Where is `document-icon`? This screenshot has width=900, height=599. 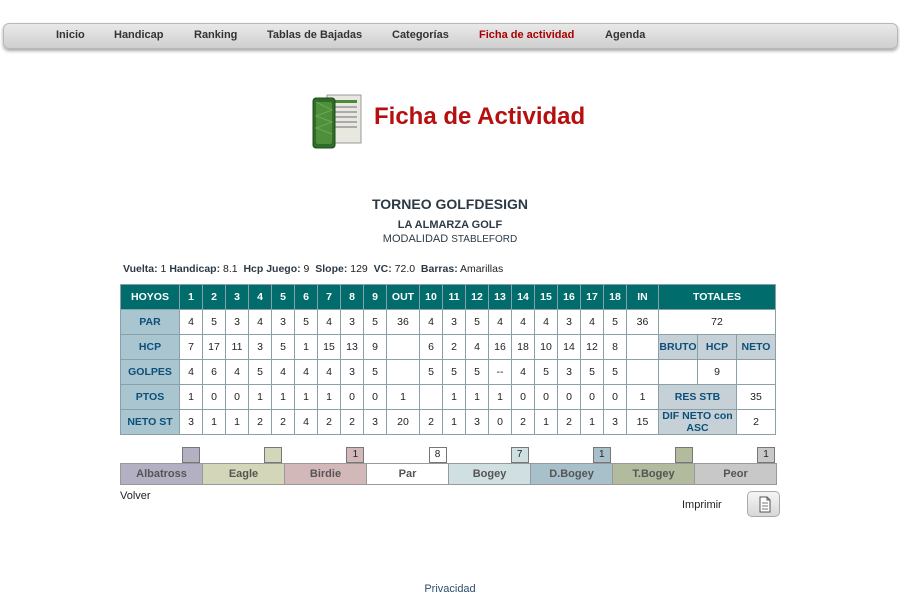 document-icon is located at coordinates (765, 504).